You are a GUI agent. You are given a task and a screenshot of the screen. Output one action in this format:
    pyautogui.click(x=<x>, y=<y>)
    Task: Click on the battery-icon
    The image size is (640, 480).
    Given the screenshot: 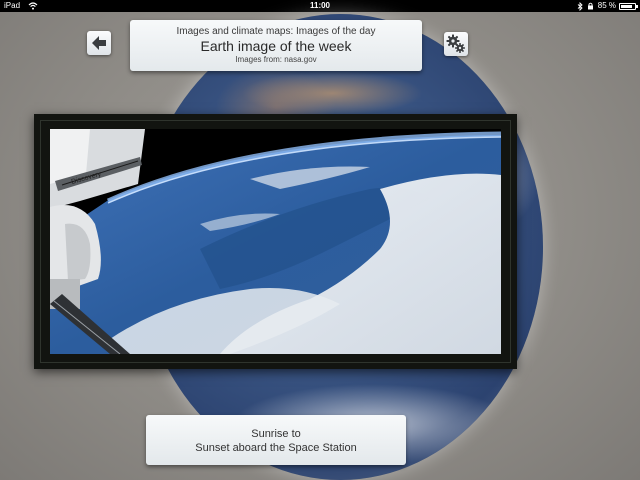 What is the action you would take?
    pyautogui.click(x=628, y=6)
    